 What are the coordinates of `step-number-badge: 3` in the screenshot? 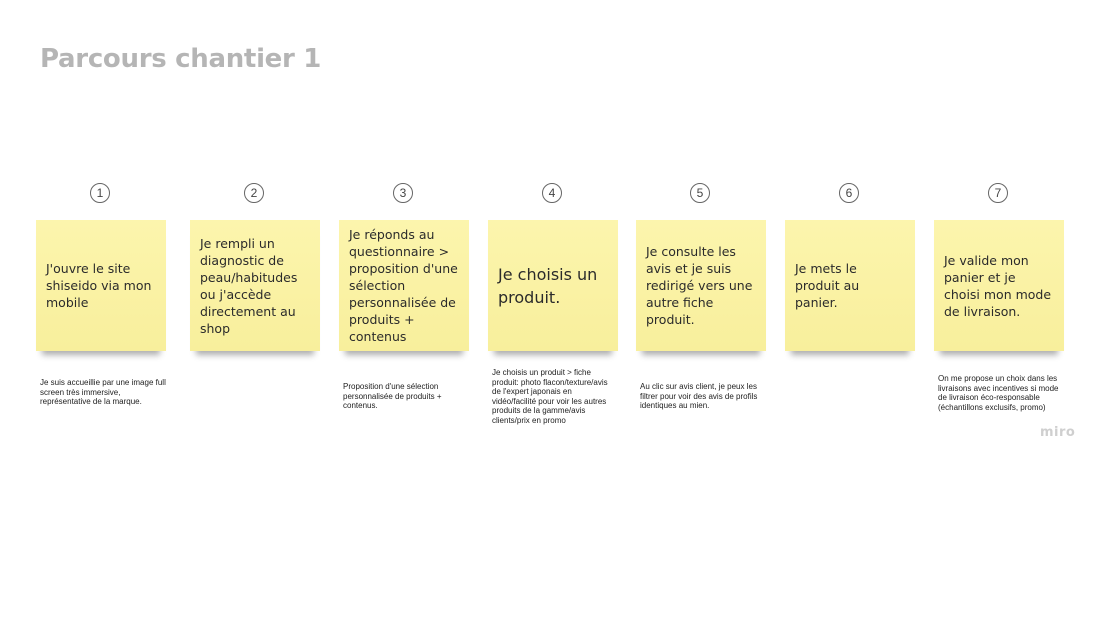 It's located at (403, 193).